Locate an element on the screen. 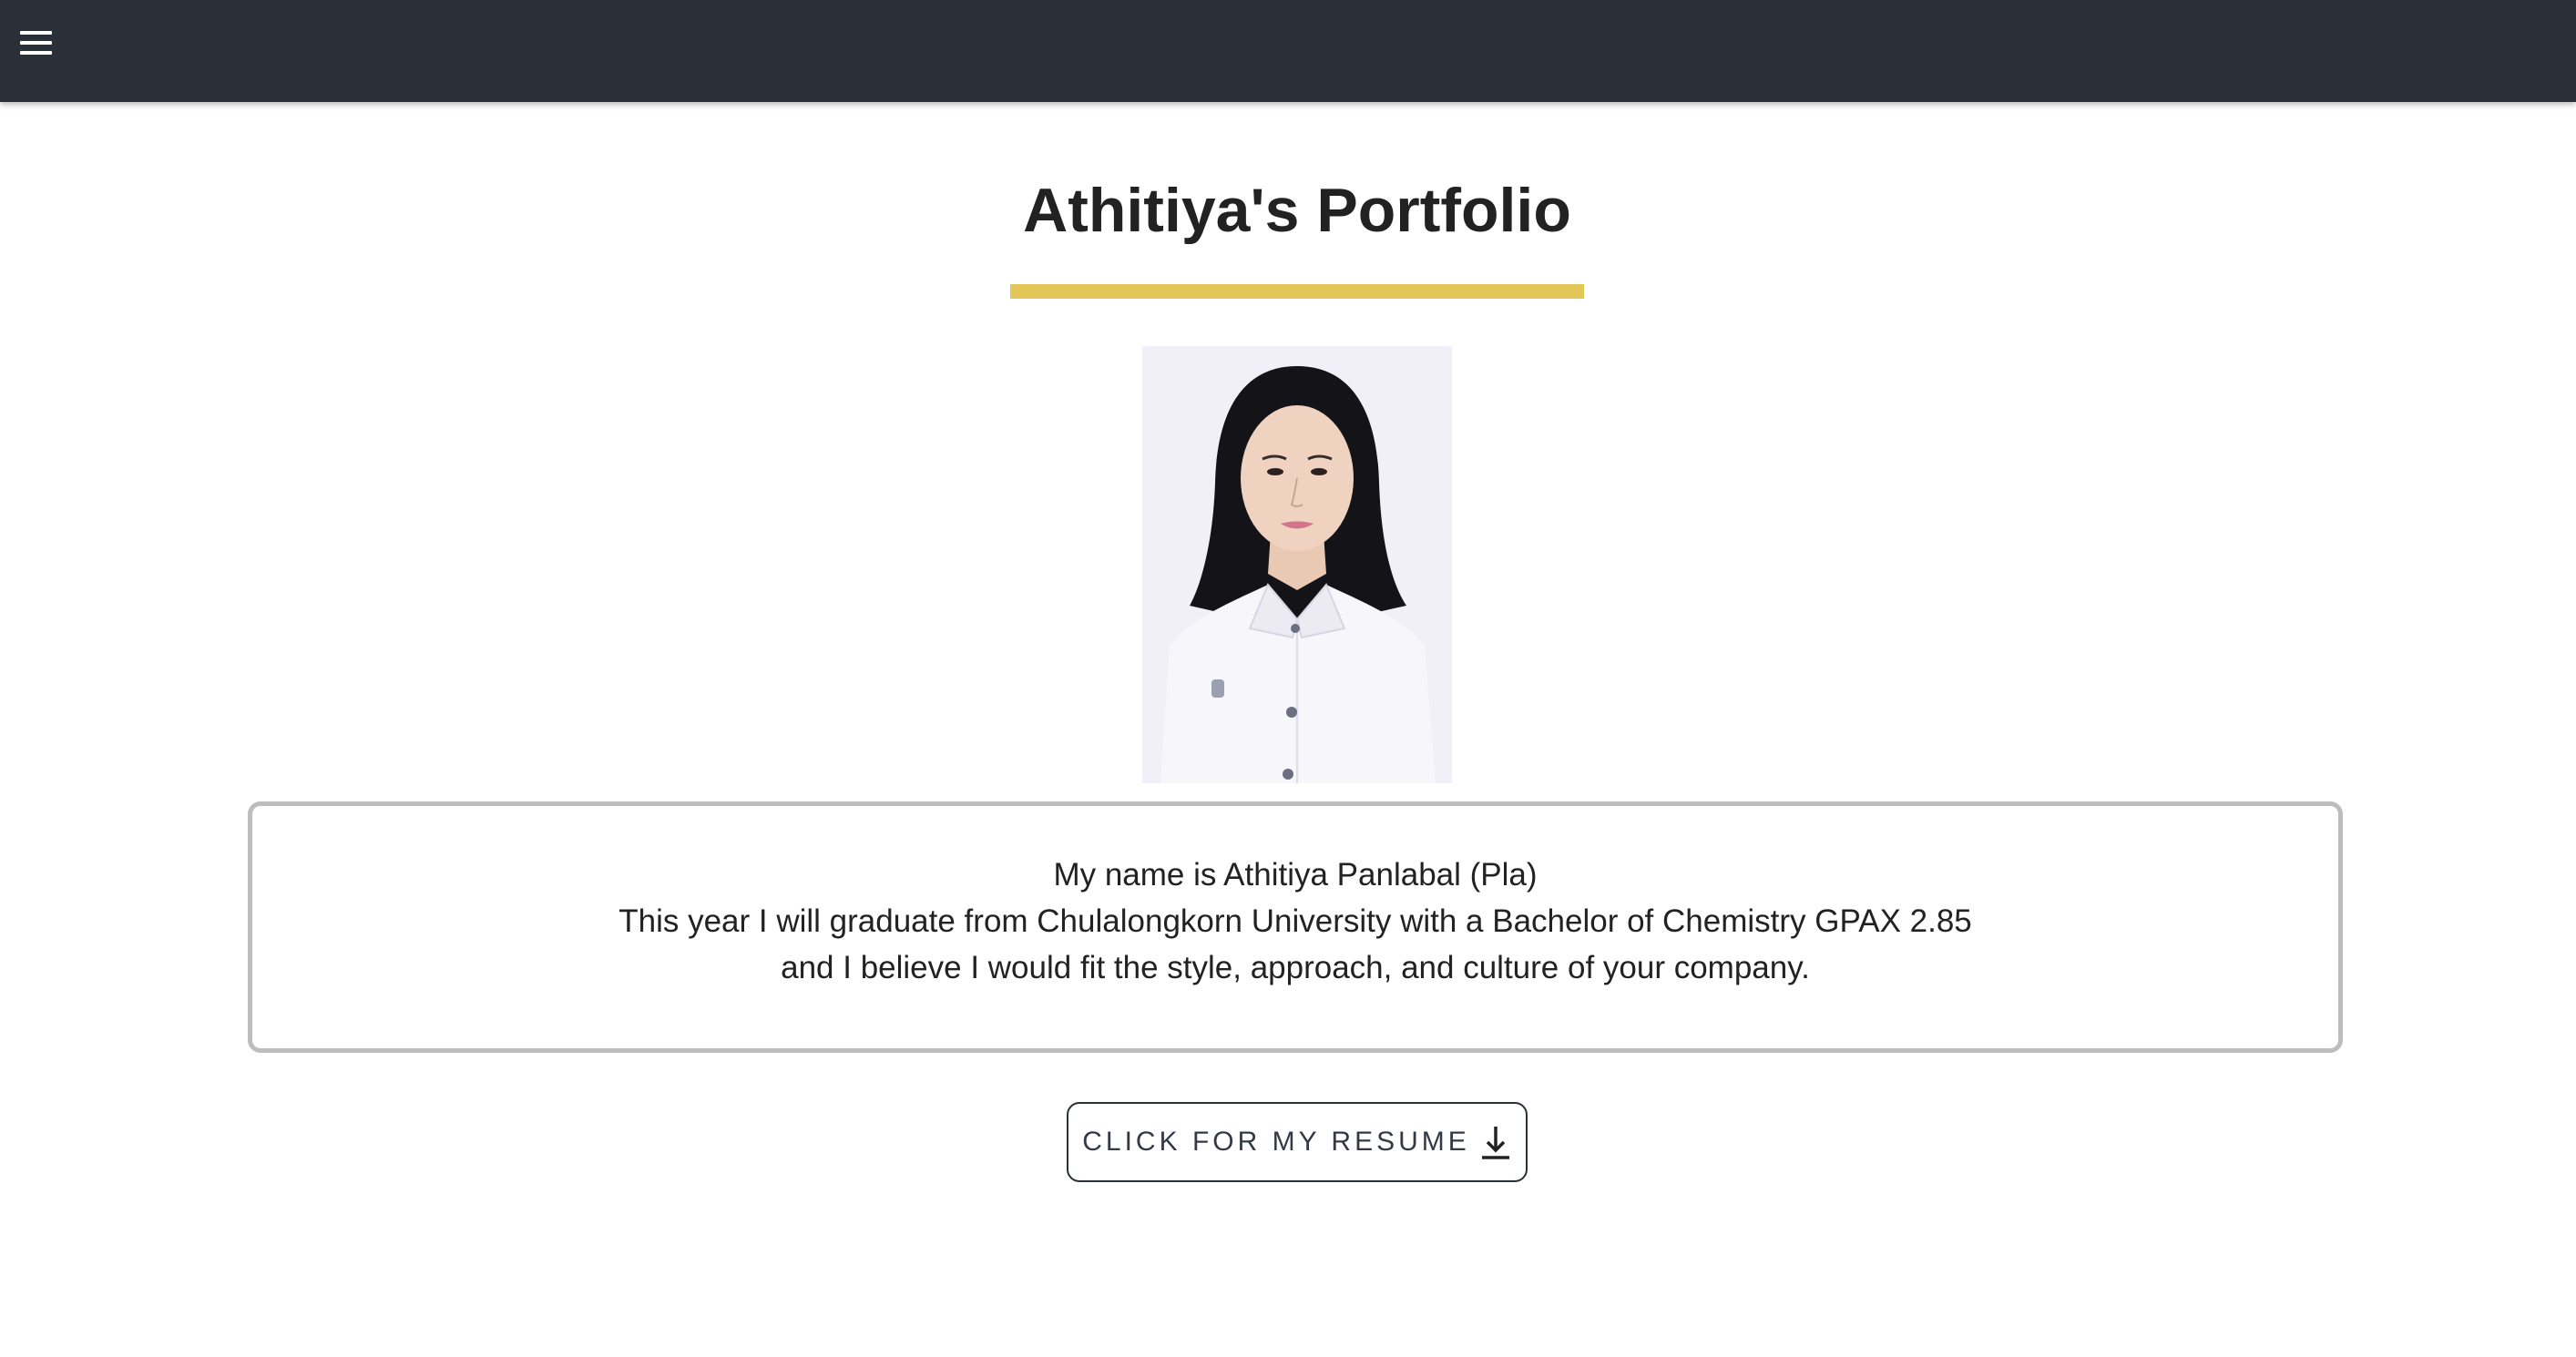  page-title: Athitiya's Portfolio is located at coordinates (1297, 210).